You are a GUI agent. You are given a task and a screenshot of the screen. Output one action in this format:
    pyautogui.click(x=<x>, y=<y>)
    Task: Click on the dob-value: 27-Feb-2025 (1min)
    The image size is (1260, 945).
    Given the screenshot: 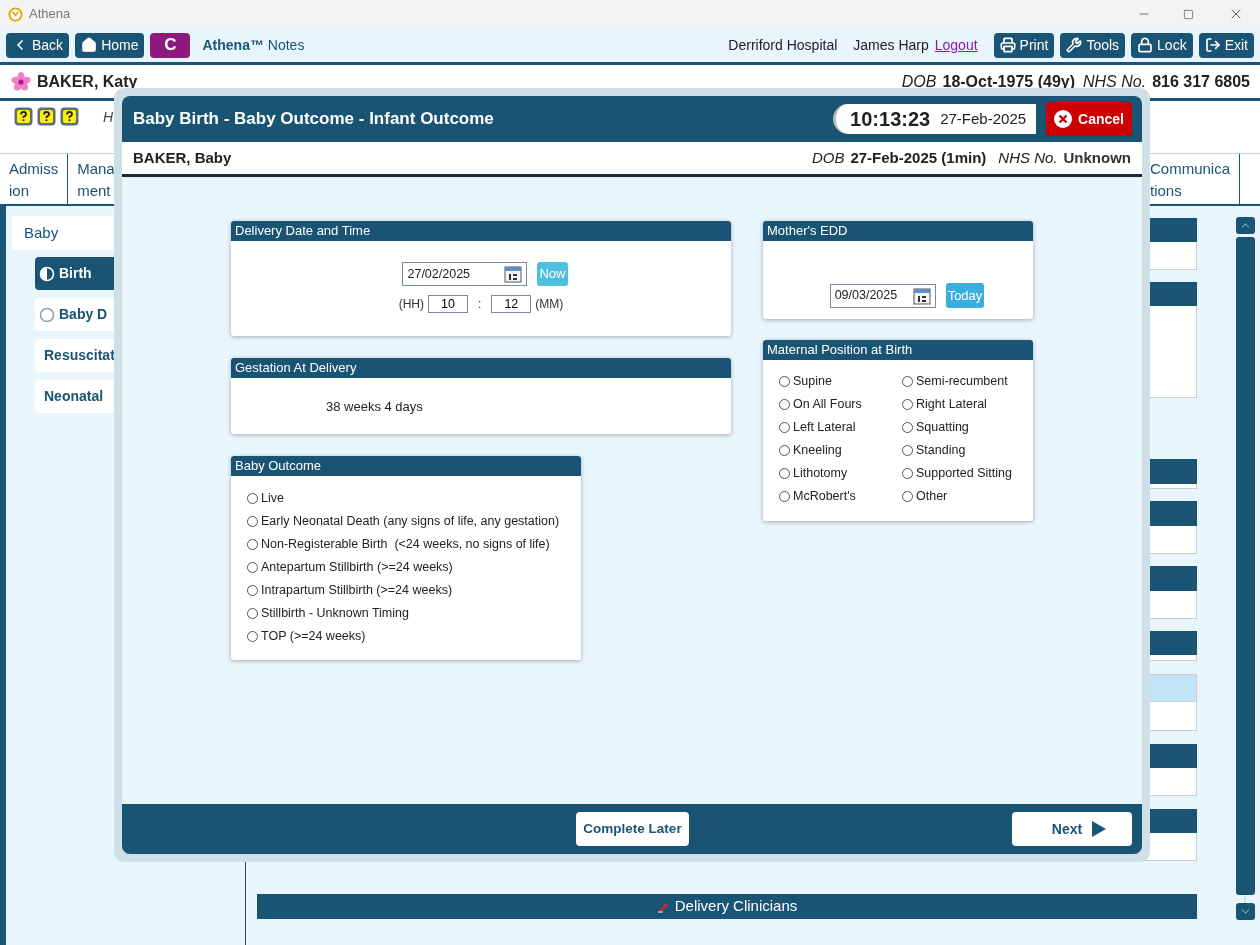 What is the action you would take?
    pyautogui.click(x=918, y=157)
    